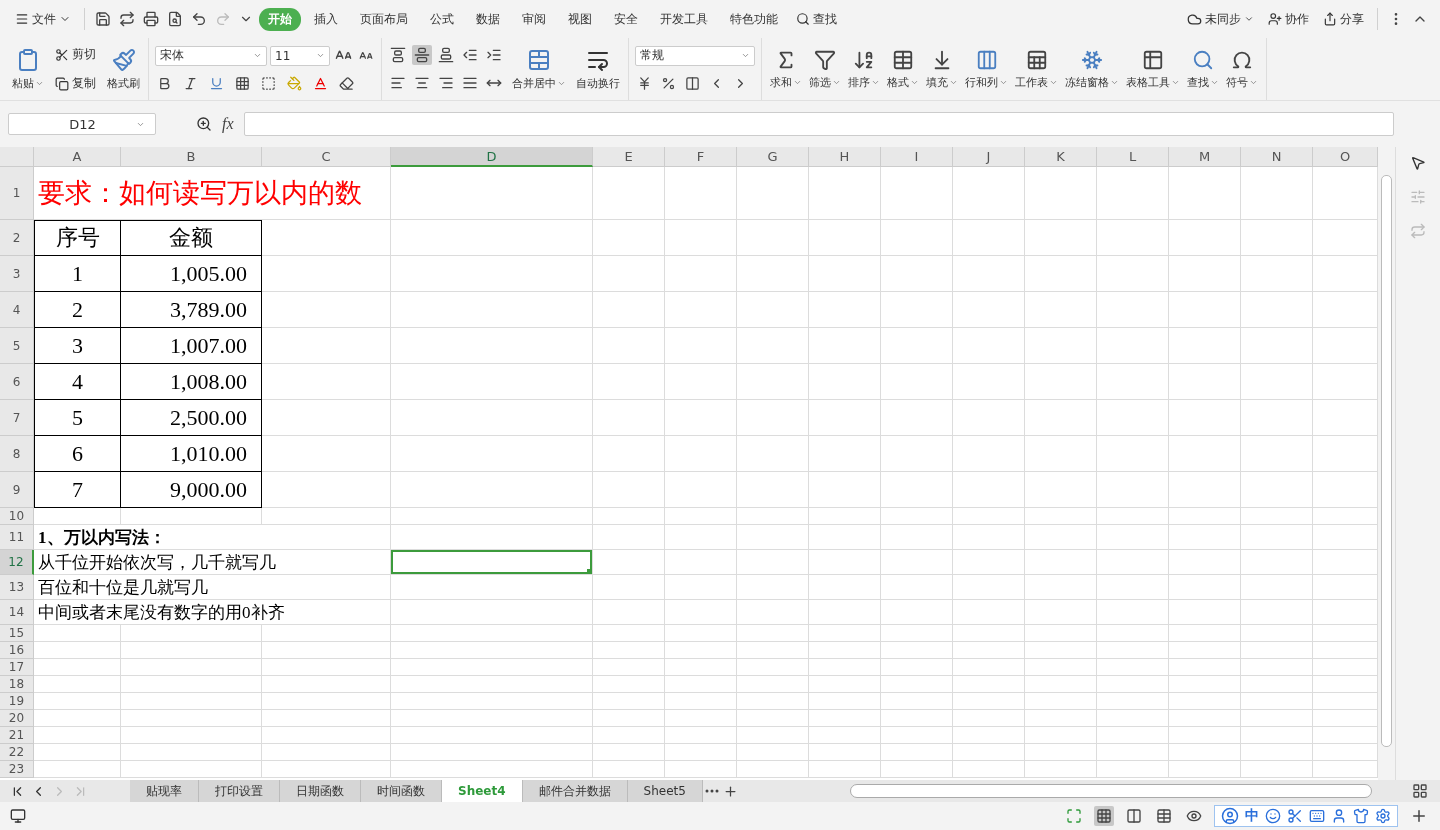 The width and height of the screenshot is (1440, 830). Describe the element at coordinates (17, 490) in the screenshot. I see `row-header: 9` at that location.